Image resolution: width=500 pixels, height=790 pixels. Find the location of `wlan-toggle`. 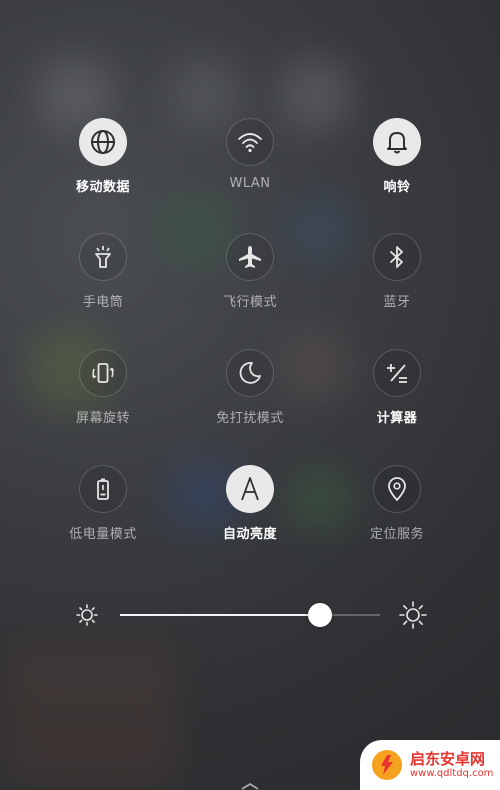

wlan-toggle is located at coordinates (250, 142).